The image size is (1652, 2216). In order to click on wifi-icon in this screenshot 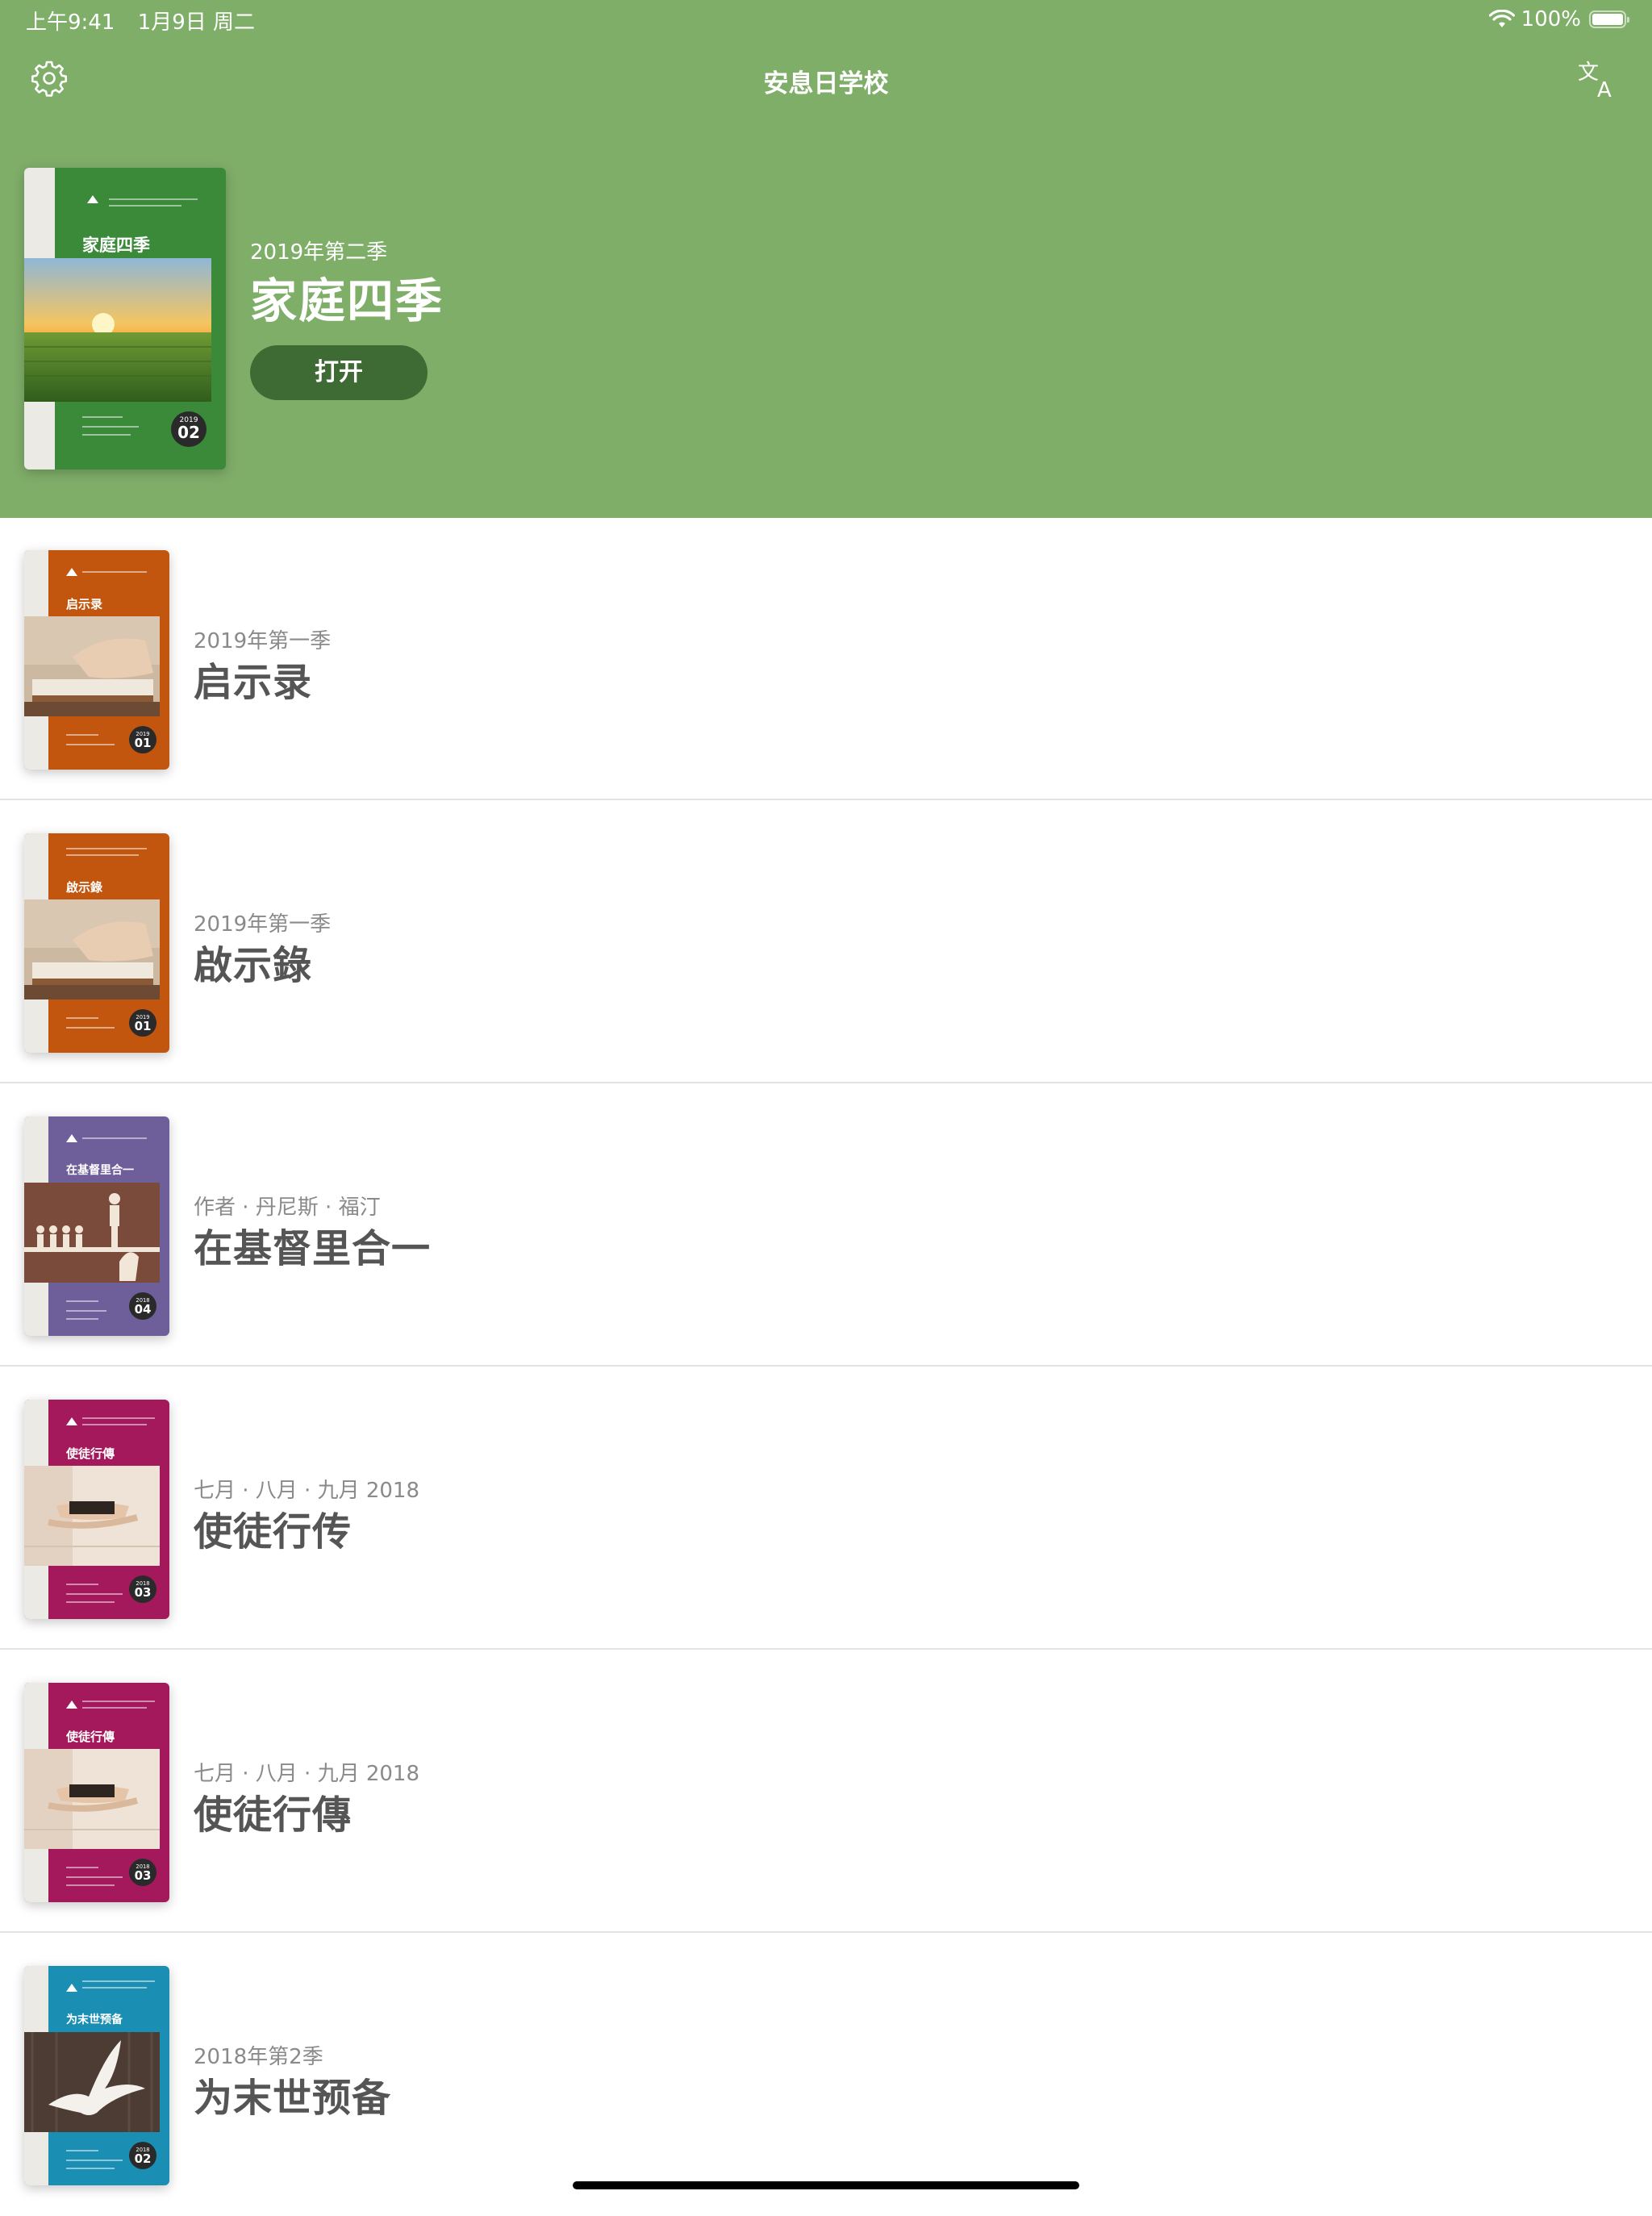, I will do `click(1501, 18)`.